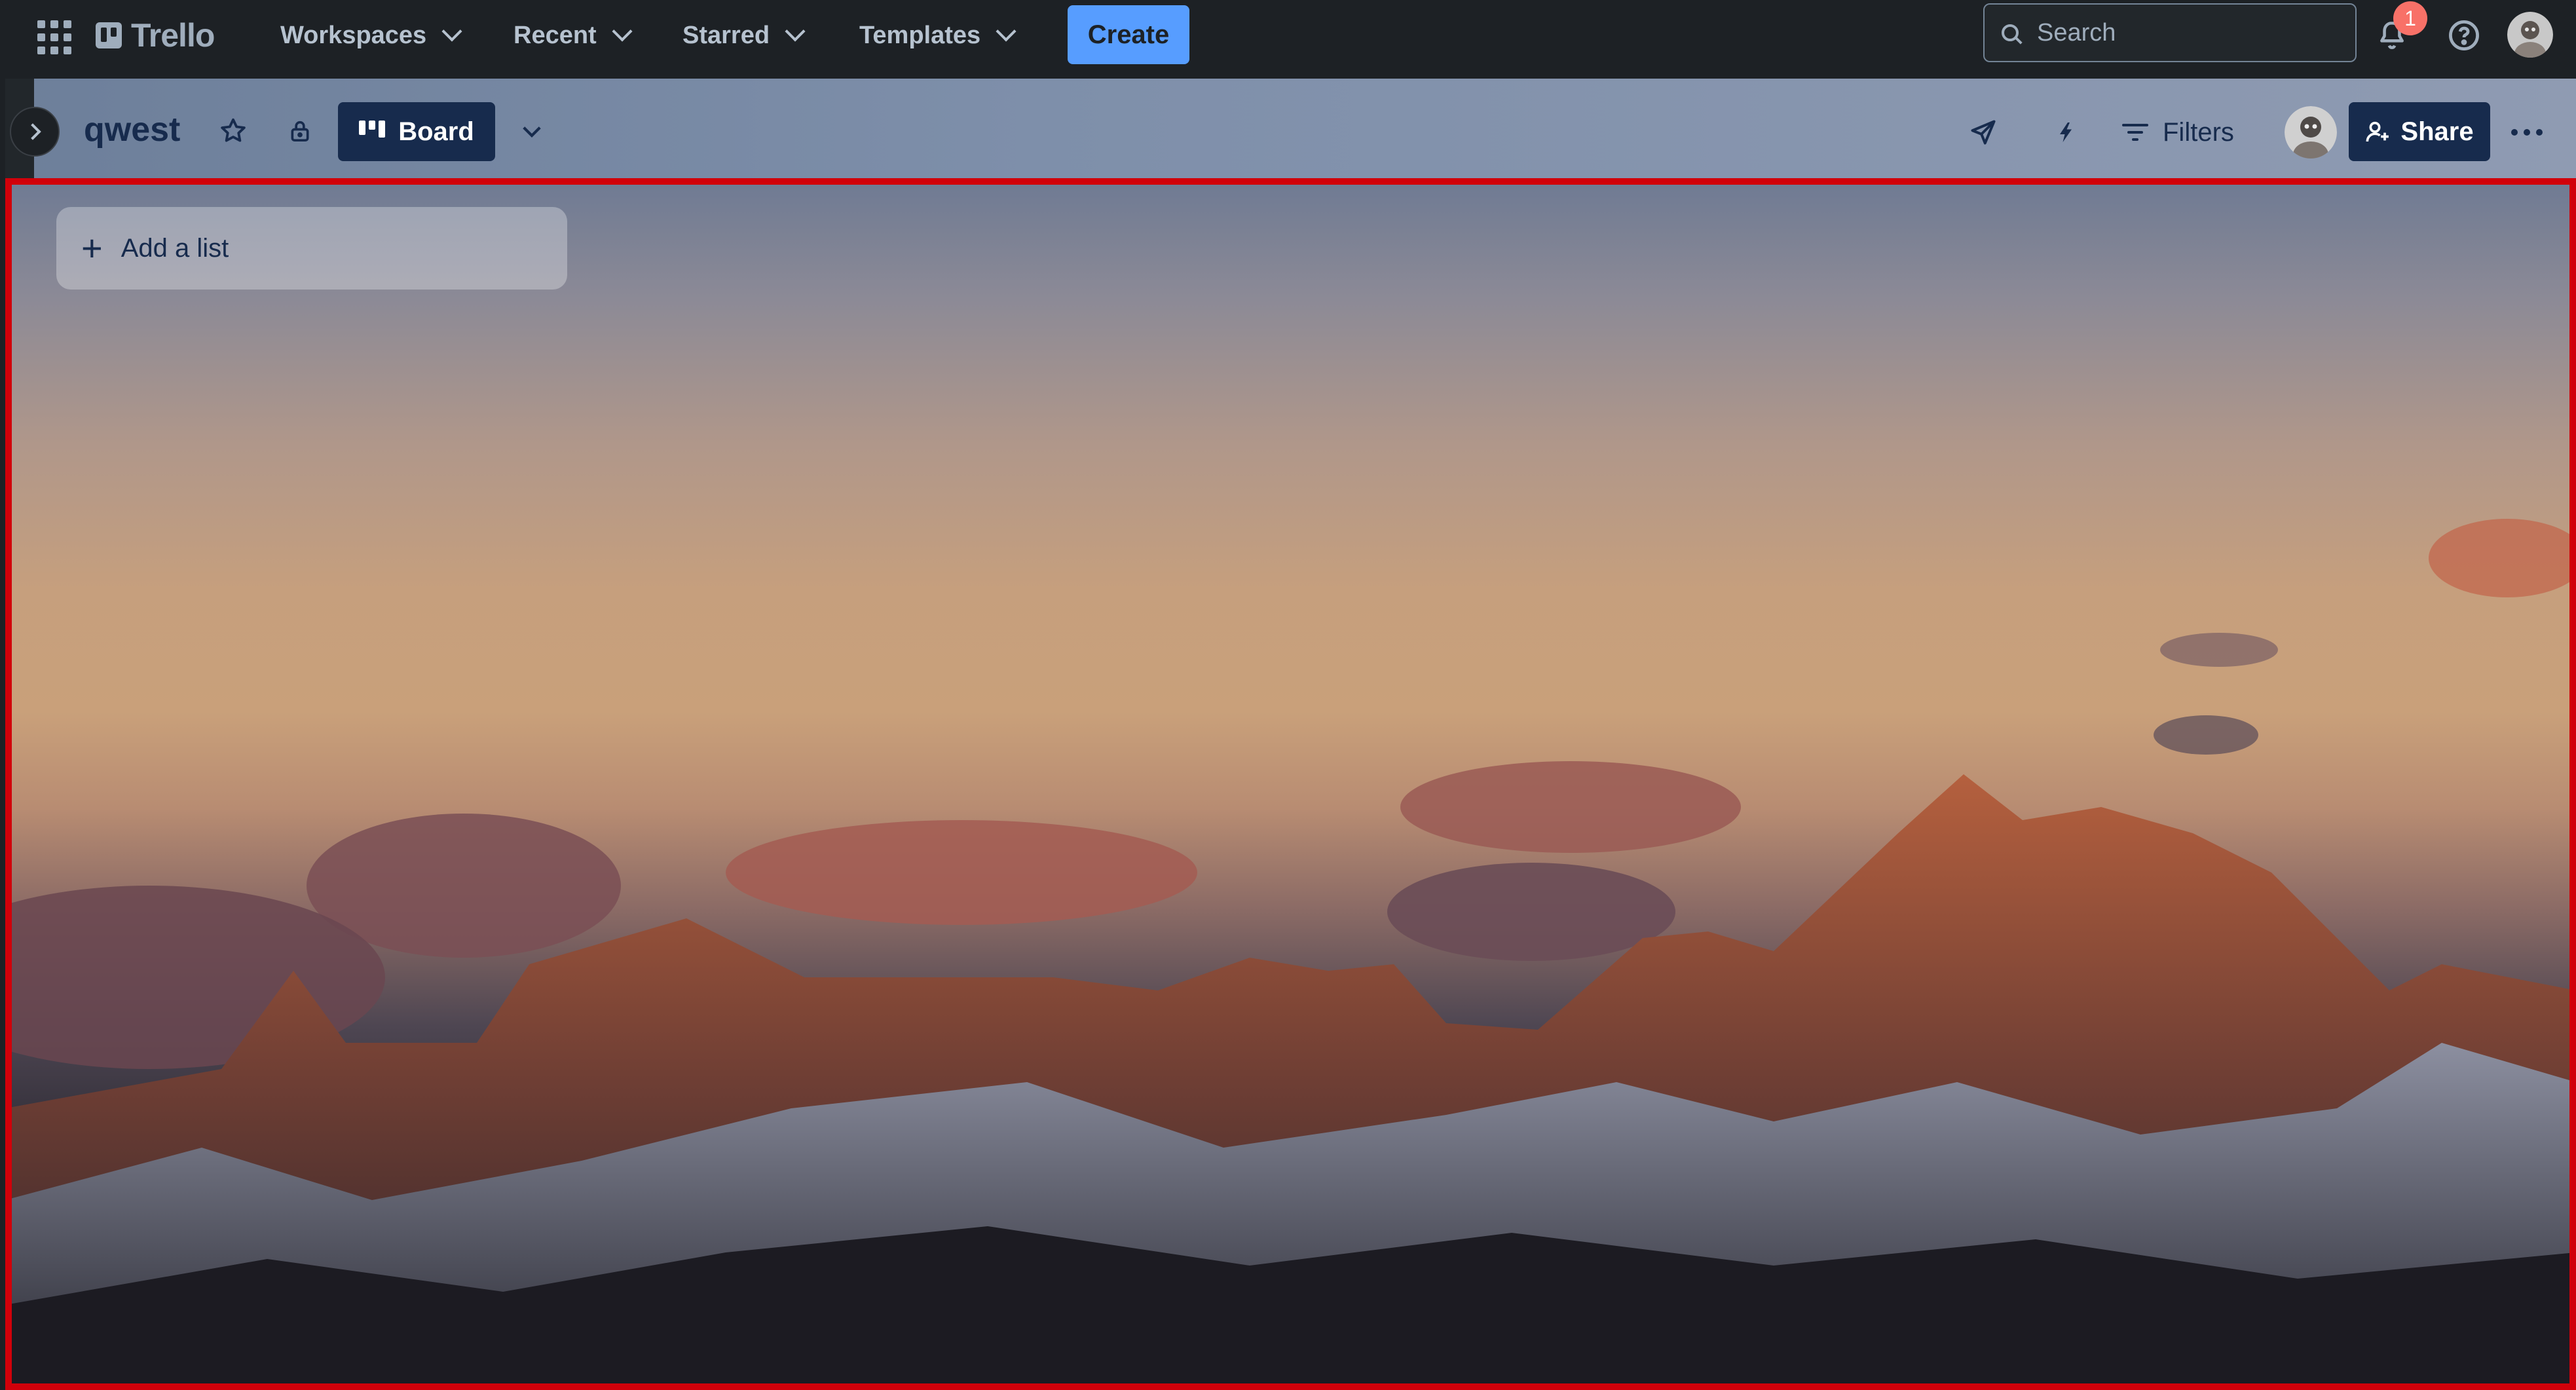  I want to click on expand-sidebar-button, so click(35, 132).